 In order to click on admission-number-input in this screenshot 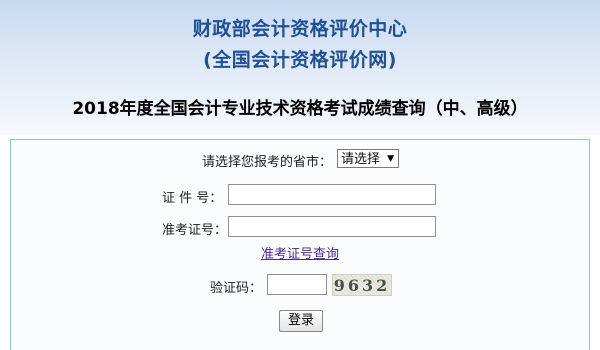, I will do `click(332, 226)`.